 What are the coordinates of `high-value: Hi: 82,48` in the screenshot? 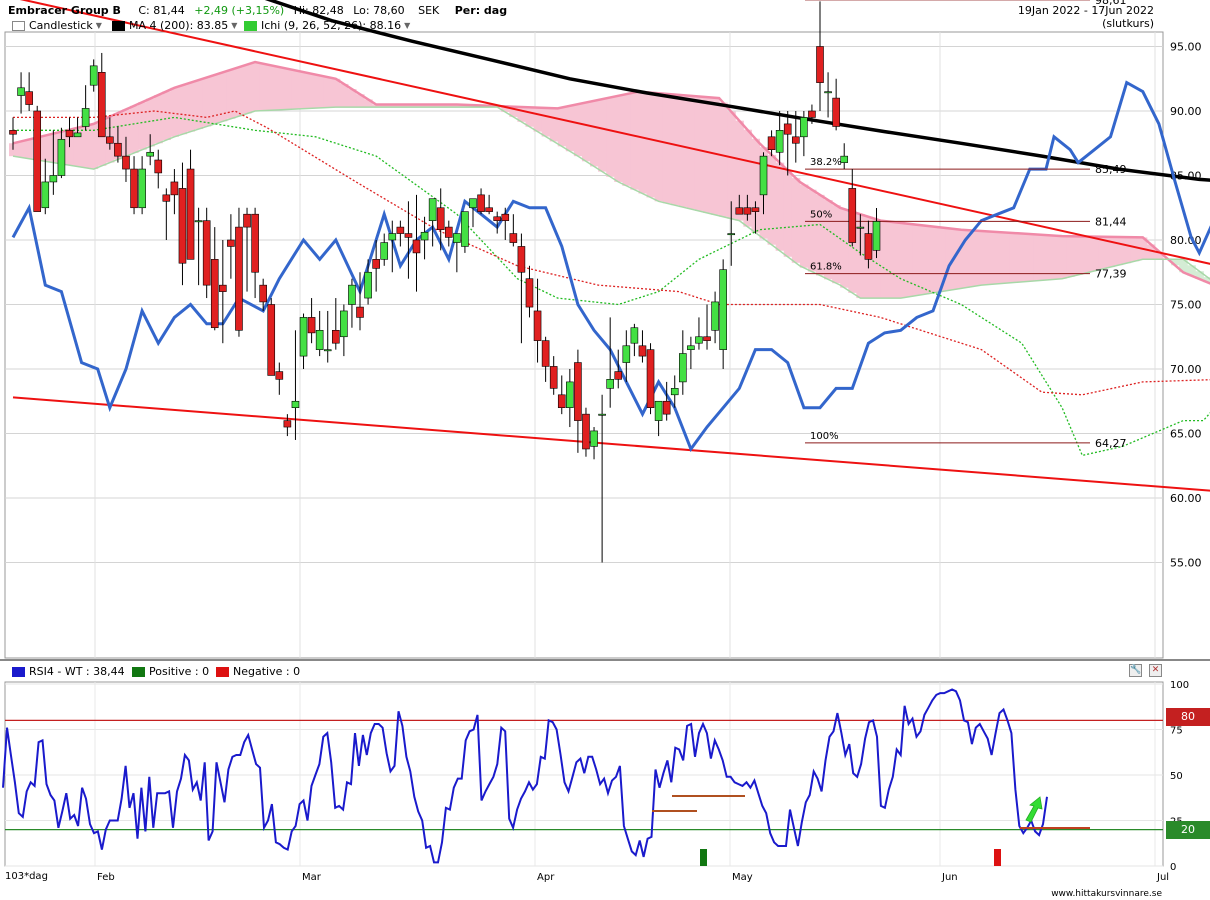 It's located at (318, 10).